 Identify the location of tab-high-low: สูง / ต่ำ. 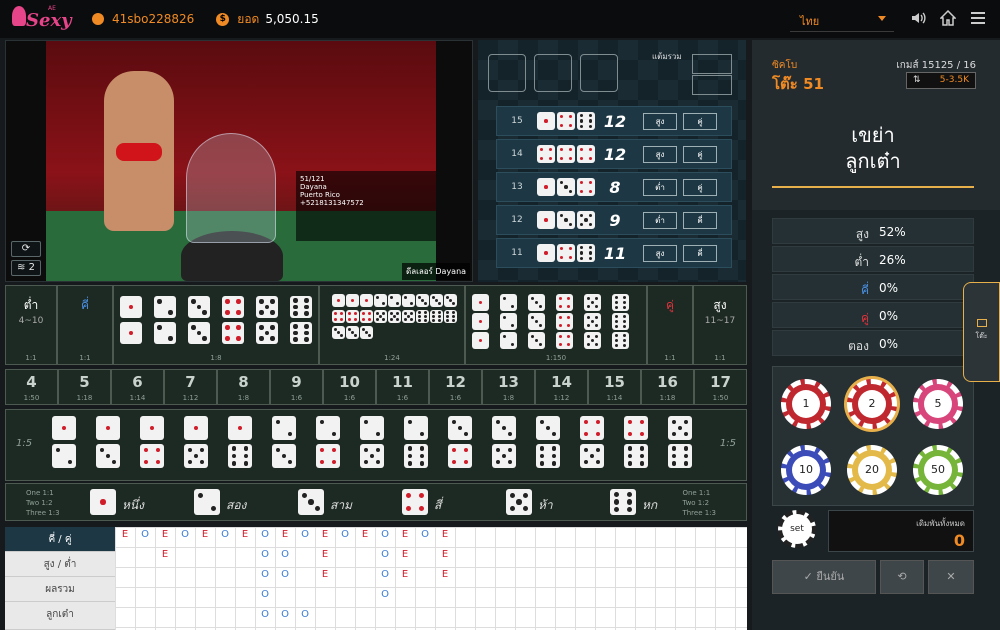
(60, 564).